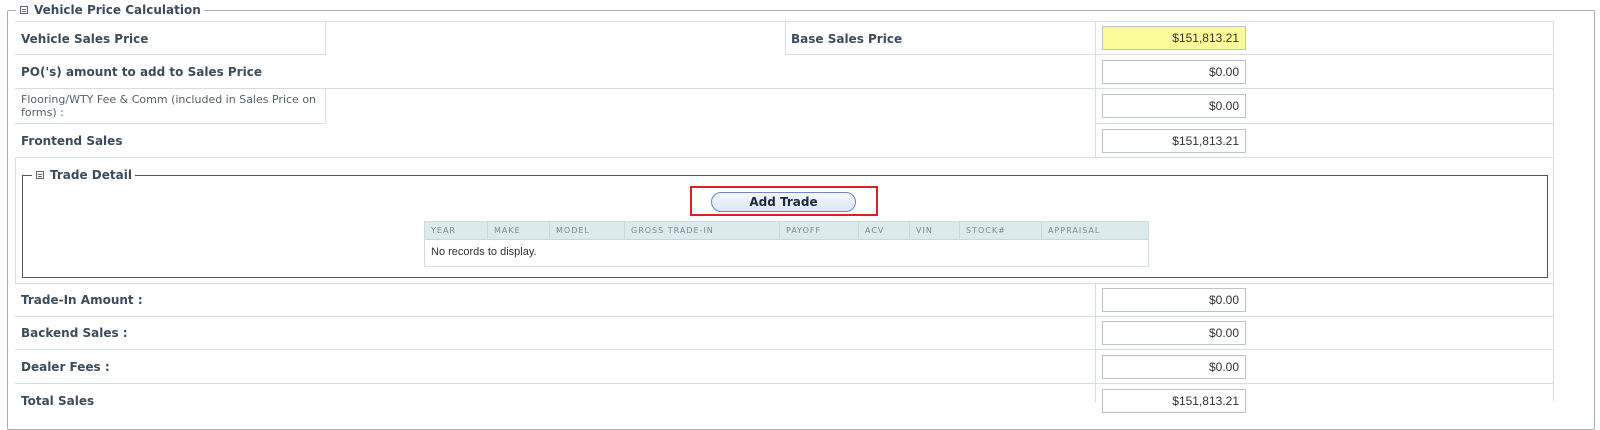 This screenshot has width=1600, height=430. Describe the element at coordinates (1174, 333) in the screenshot. I see `backend-sales-field: $0.00` at that location.